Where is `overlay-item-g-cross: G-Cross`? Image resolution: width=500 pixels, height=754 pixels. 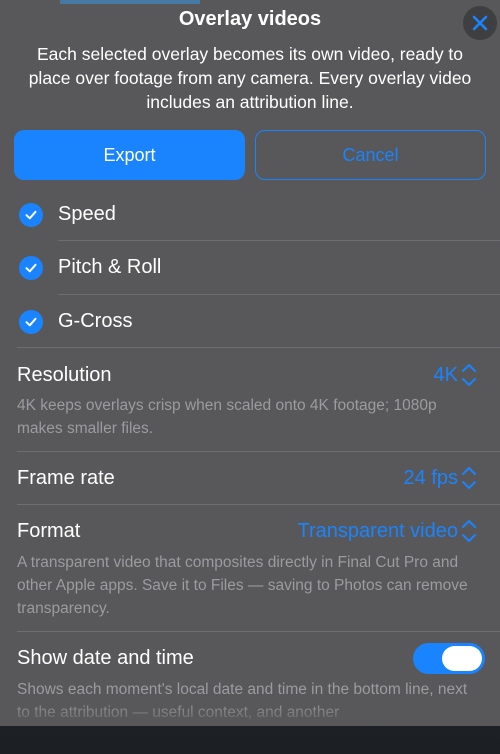 overlay-item-g-cross: G-Cross is located at coordinates (250, 321).